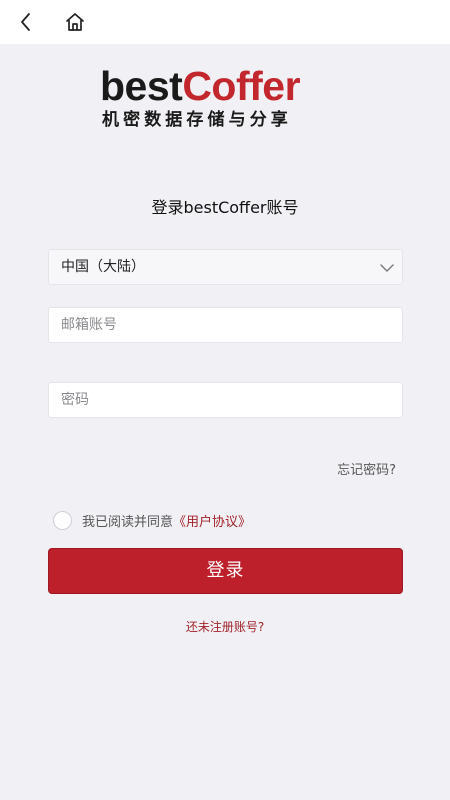 The image size is (450, 800). What do you see at coordinates (141, 86) in the screenshot?
I see `logo-word-best: best` at bounding box center [141, 86].